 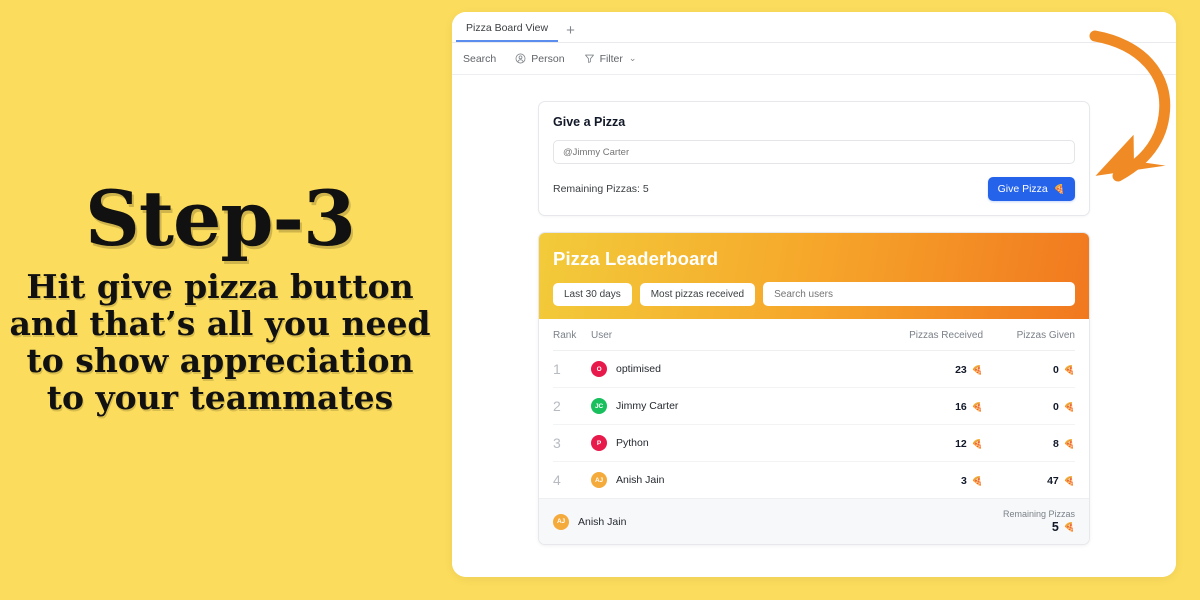 I want to click on toolbar-search-label: Search, so click(x=480, y=58).